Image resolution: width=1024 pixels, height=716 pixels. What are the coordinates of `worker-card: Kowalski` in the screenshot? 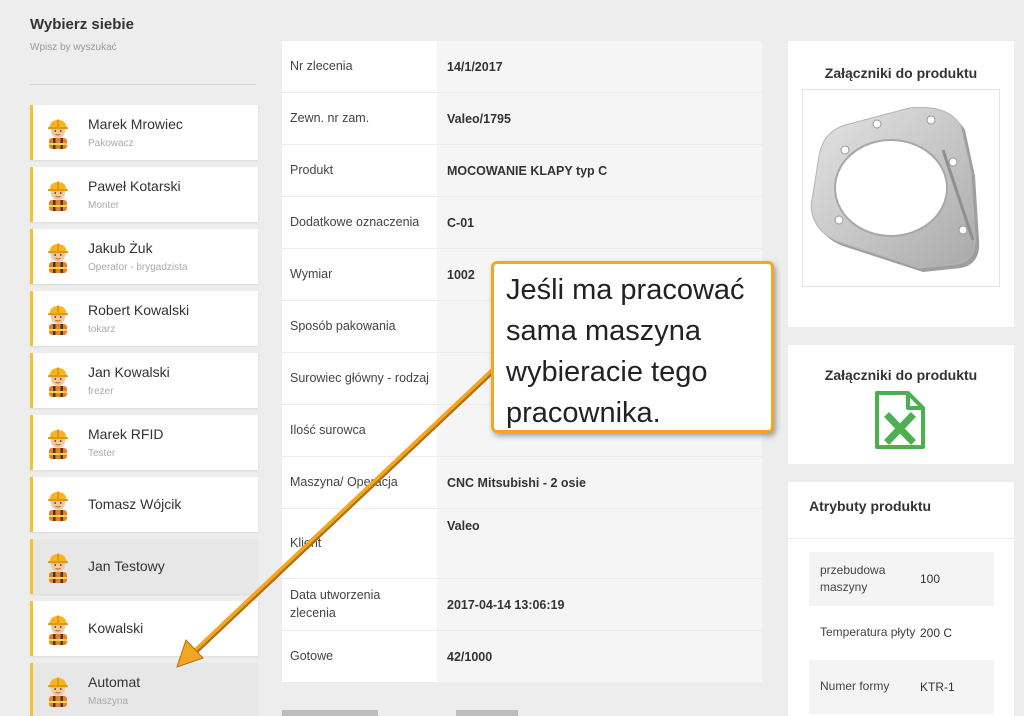 It's located at (144, 628).